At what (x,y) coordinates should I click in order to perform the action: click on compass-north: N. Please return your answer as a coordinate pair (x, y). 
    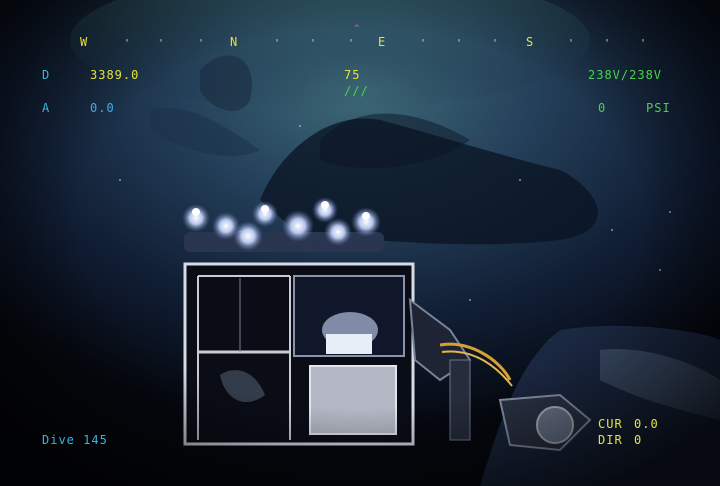
    Looking at the image, I should click on (234, 42).